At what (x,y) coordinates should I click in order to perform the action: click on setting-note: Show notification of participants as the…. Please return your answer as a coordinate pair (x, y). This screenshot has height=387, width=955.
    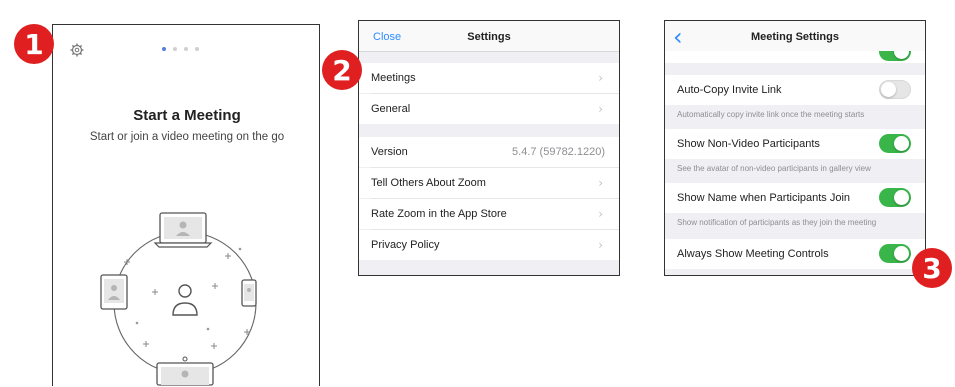
    Looking at the image, I should click on (777, 222).